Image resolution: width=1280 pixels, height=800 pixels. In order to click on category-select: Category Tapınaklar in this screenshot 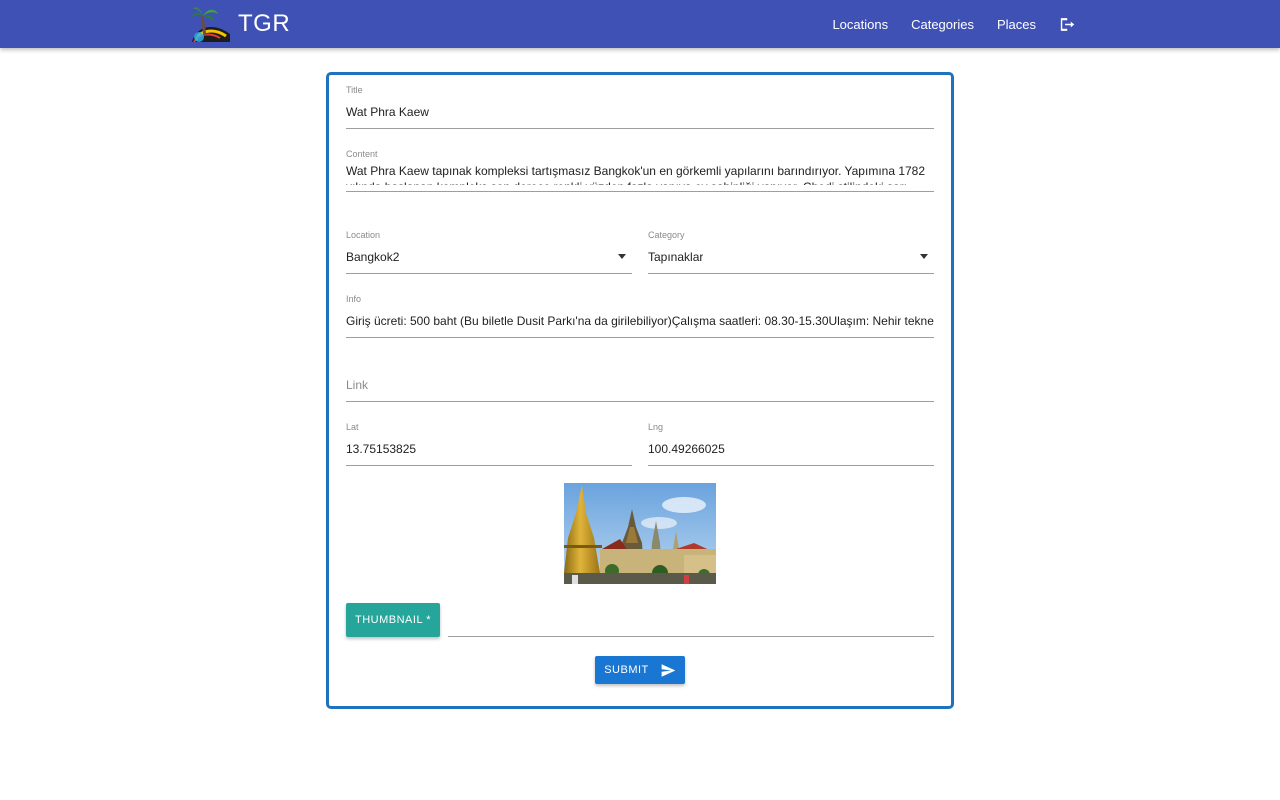, I will do `click(791, 252)`.